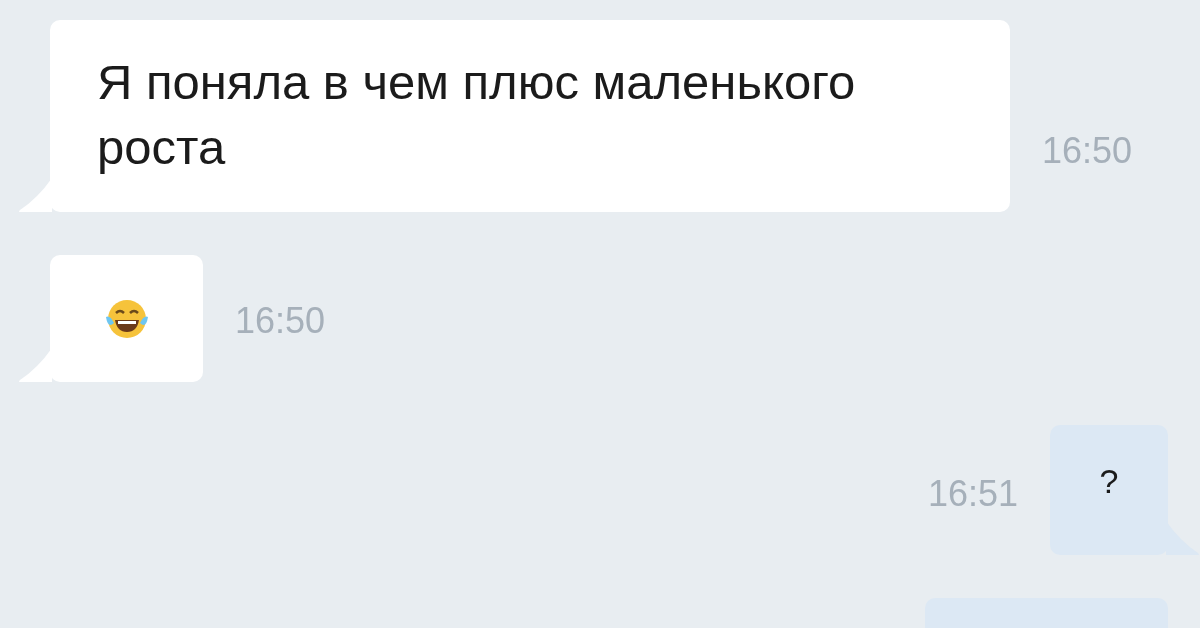 This screenshot has width=1200, height=628. What do you see at coordinates (972, 494) in the screenshot?
I see `message-time: 16:51` at bounding box center [972, 494].